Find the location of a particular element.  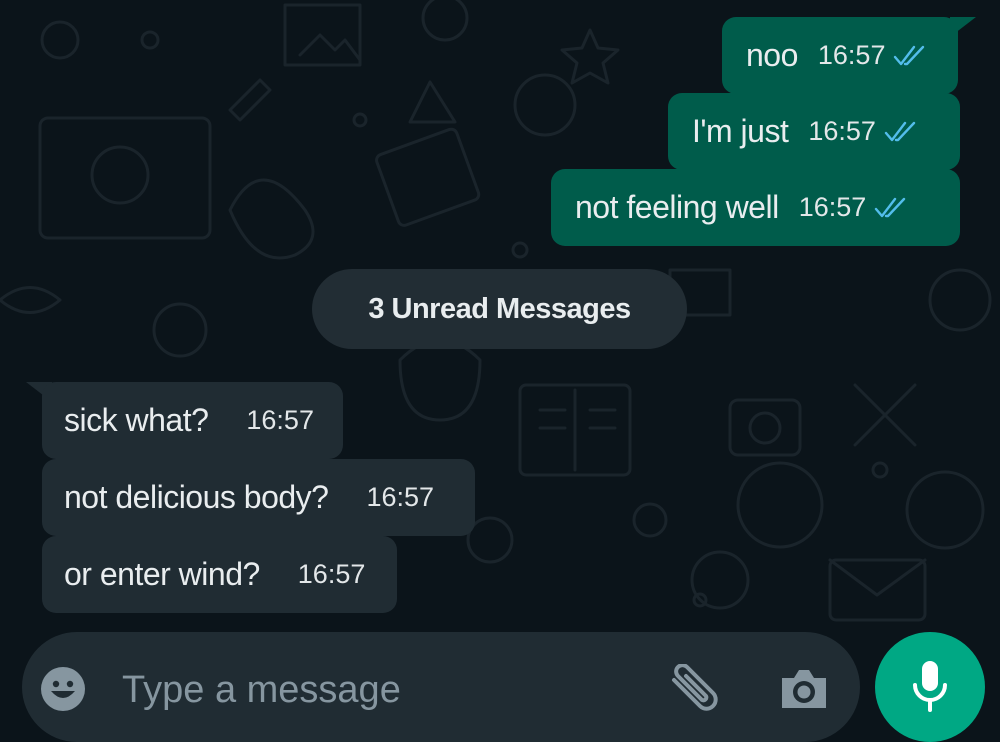

message-bubble-incoming: or enter wind? 16:57 is located at coordinates (219, 574).